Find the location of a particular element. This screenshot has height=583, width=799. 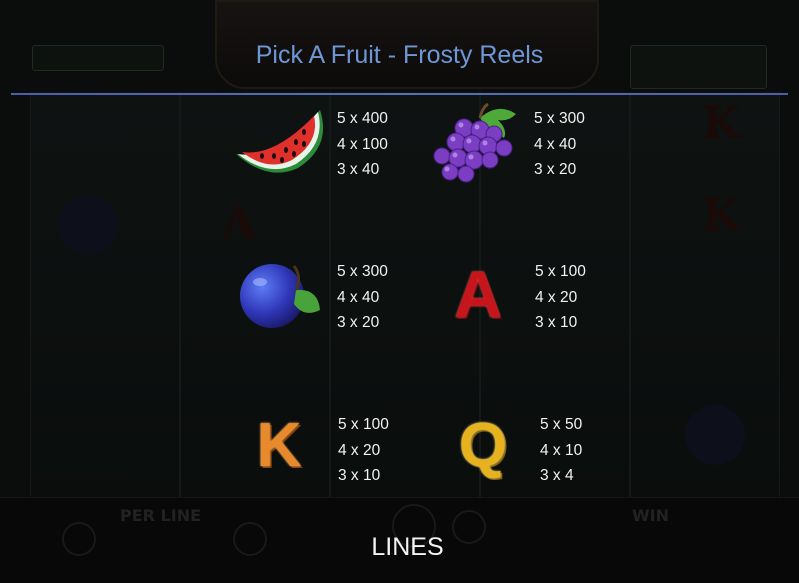

letter-a-pay-3: 3 x 10 is located at coordinates (556, 322).